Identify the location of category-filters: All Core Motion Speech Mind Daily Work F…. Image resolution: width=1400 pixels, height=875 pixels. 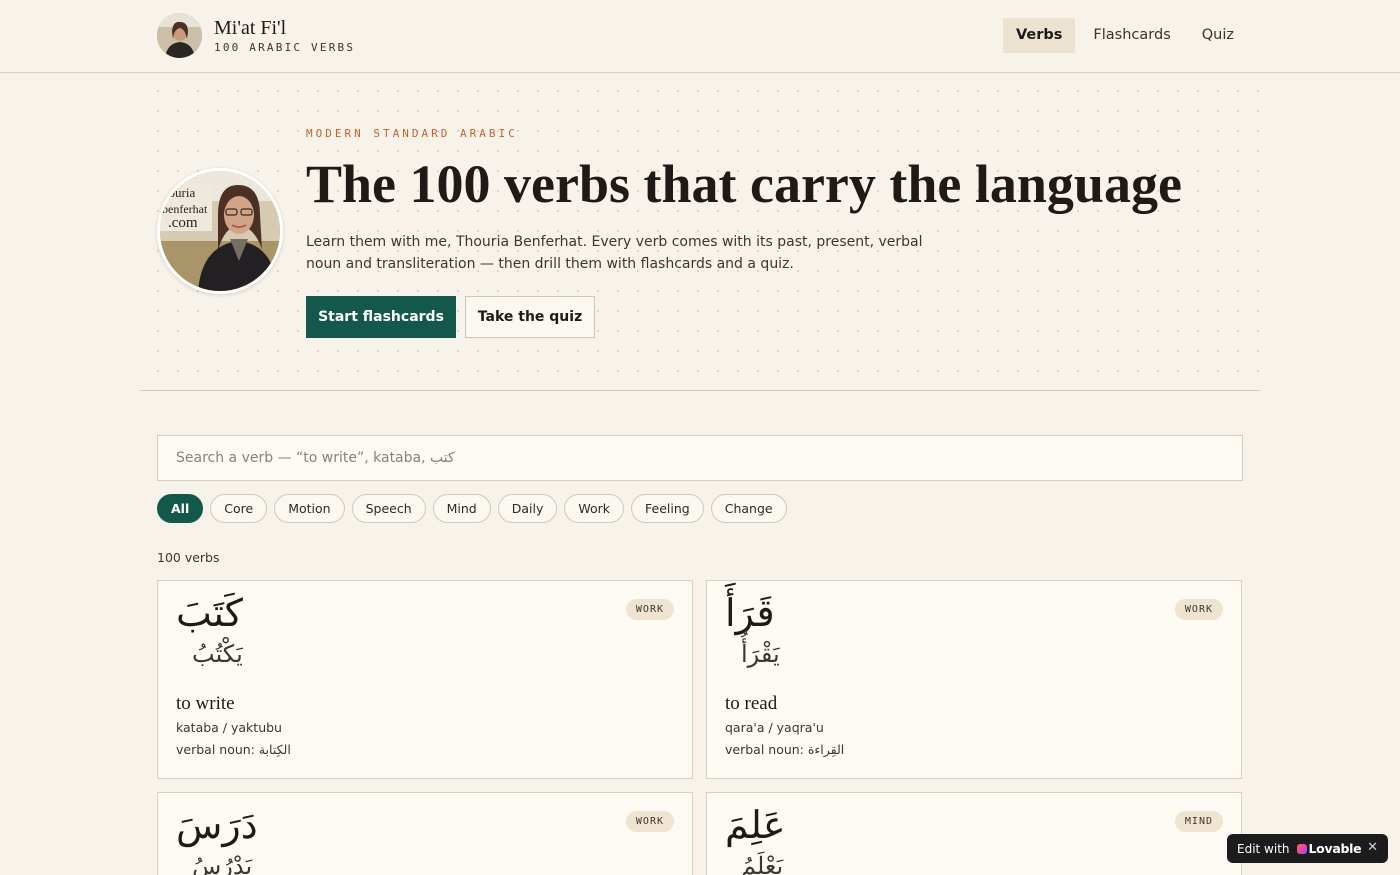
(475, 508).